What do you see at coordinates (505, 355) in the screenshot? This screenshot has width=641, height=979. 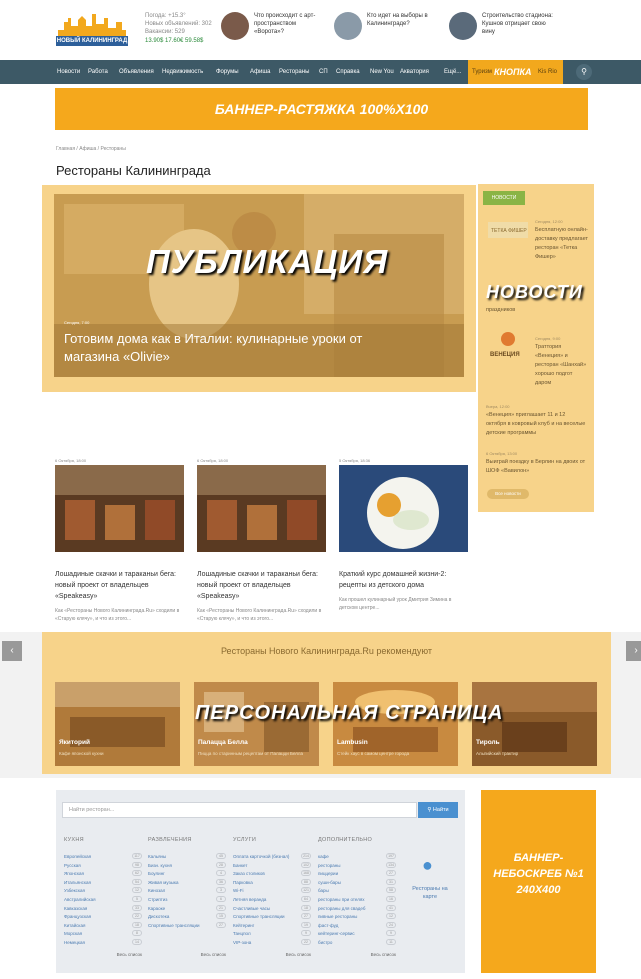 I see `svg-text: ВЕНЕЦИЯ` at bounding box center [505, 355].